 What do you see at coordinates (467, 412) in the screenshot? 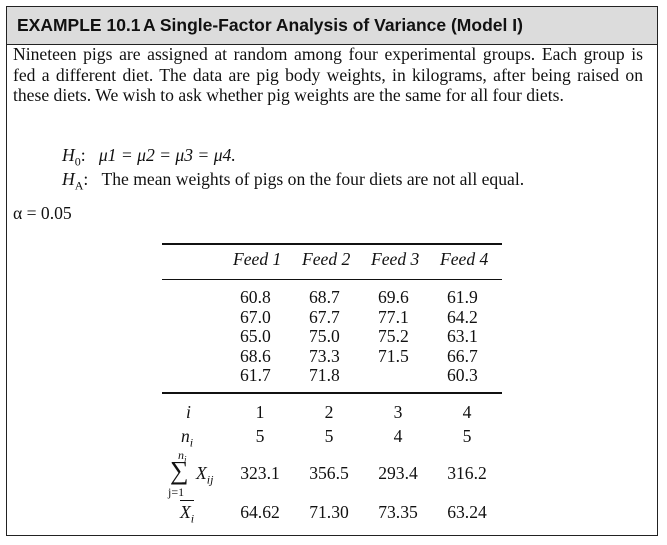
I see `i-value: 4` at bounding box center [467, 412].